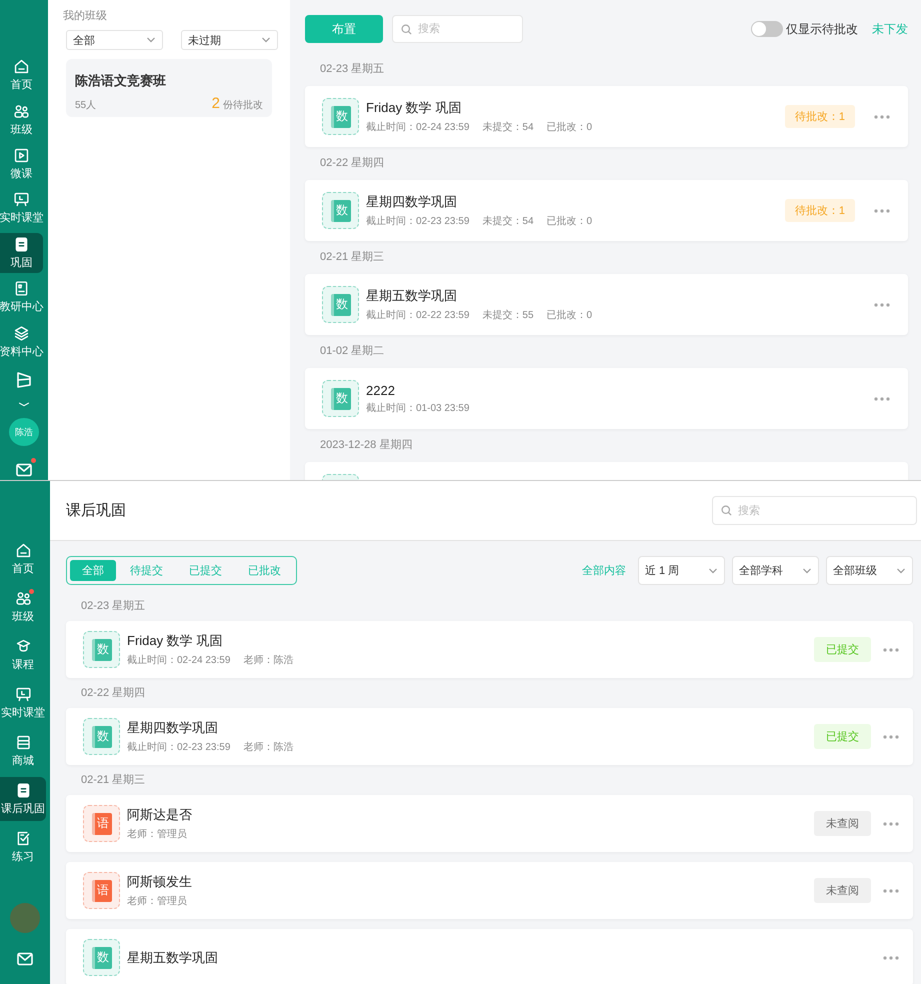 This screenshot has width=921, height=984. Describe the element at coordinates (842, 890) in the screenshot. I see `status-tag: 未查阅` at that location.